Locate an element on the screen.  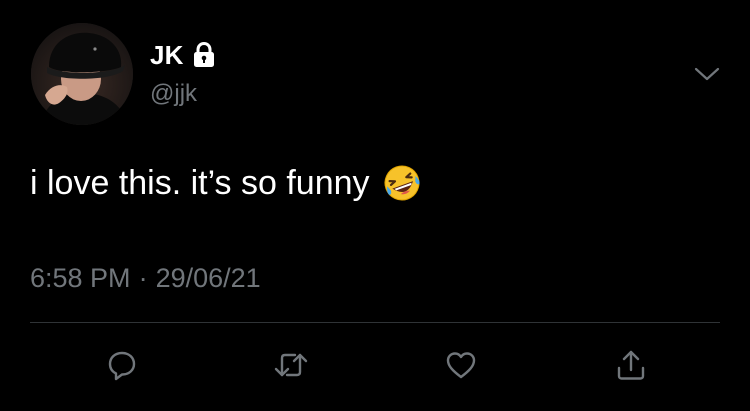
heart-icon is located at coordinates (461, 367).